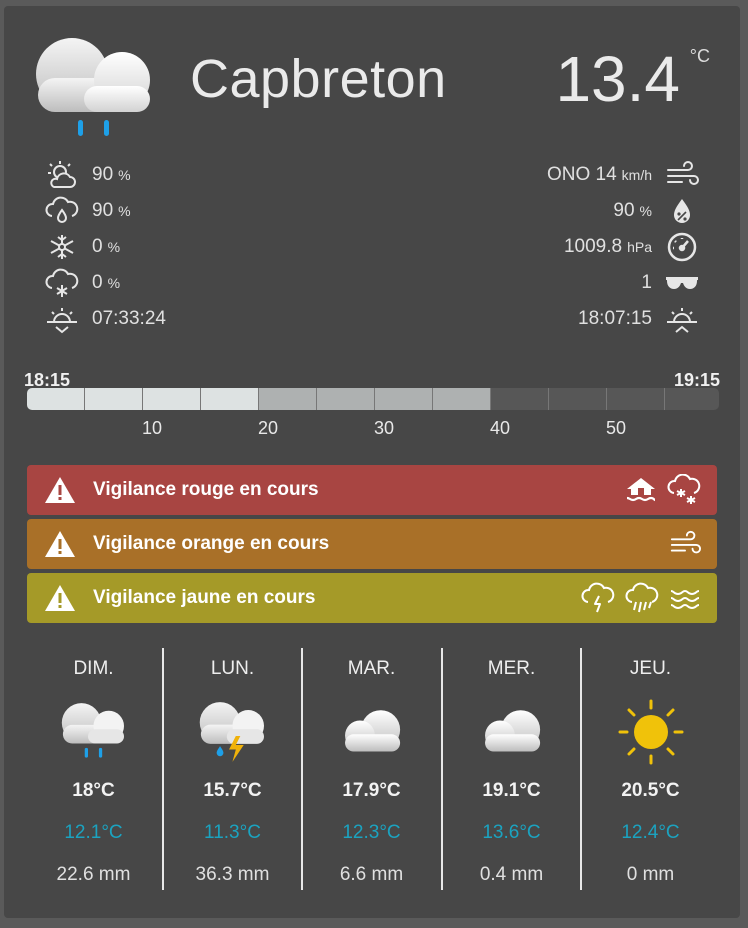  I want to click on forecast-day-name: MER., so click(511, 668).